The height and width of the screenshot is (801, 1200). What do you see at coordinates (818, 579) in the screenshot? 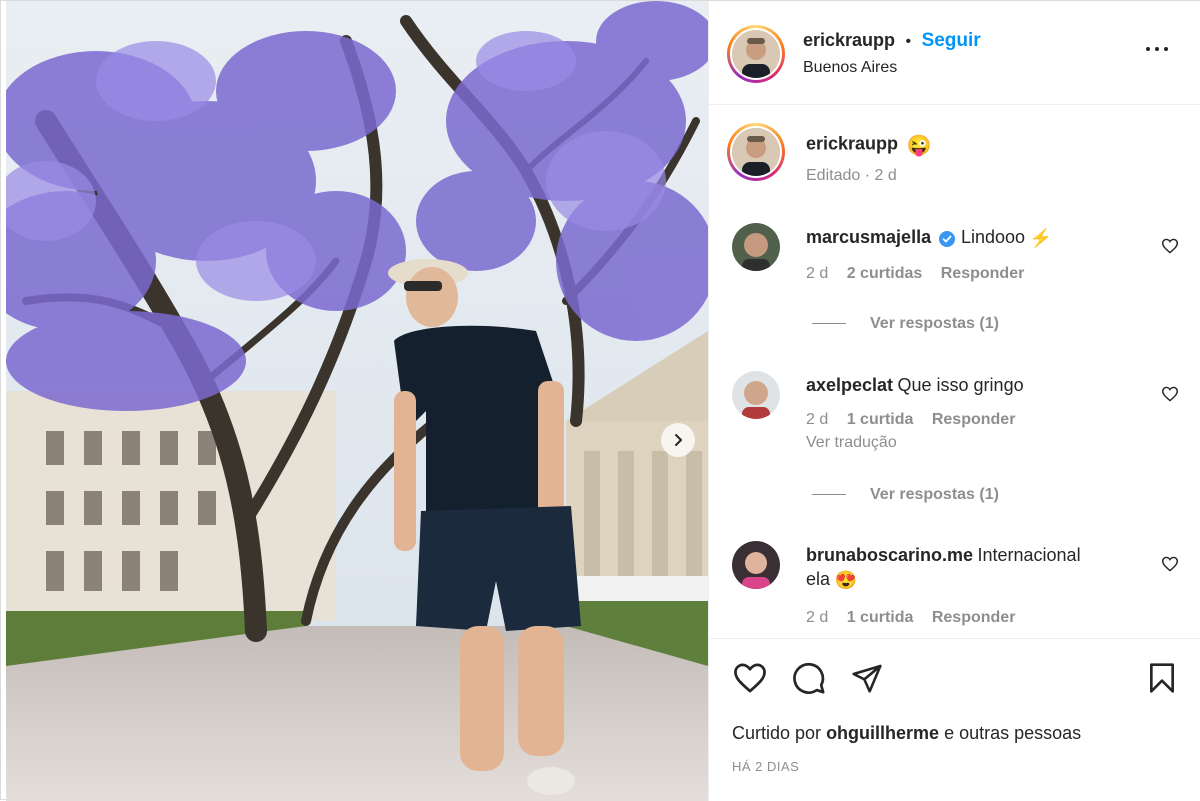
I see `comment-text-continued: ela` at bounding box center [818, 579].